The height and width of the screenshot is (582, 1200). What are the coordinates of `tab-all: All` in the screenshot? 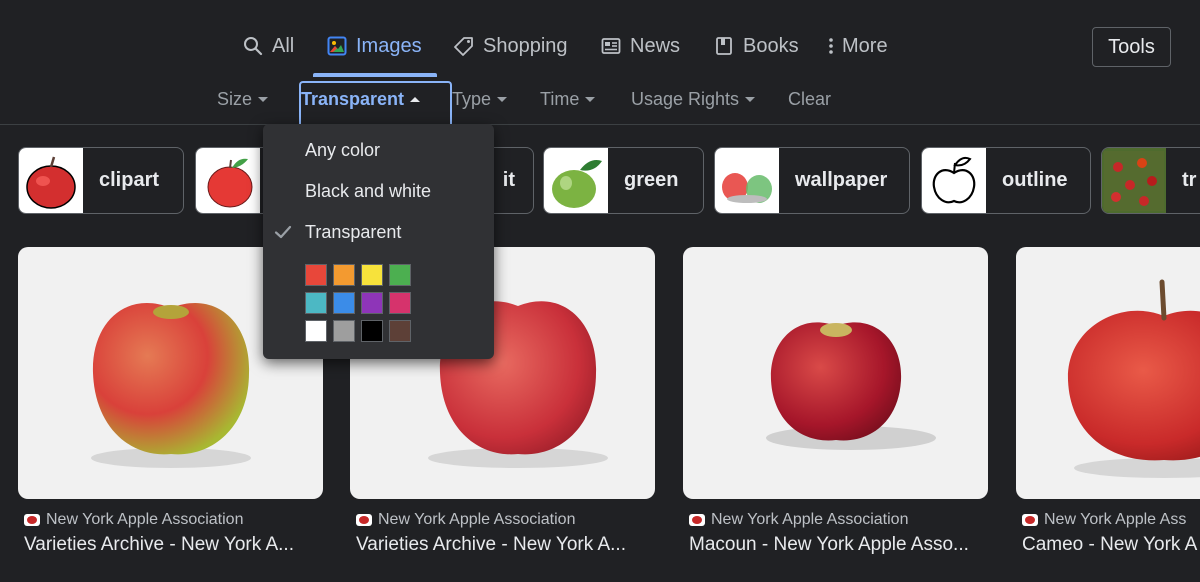 It's located at (268, 46).